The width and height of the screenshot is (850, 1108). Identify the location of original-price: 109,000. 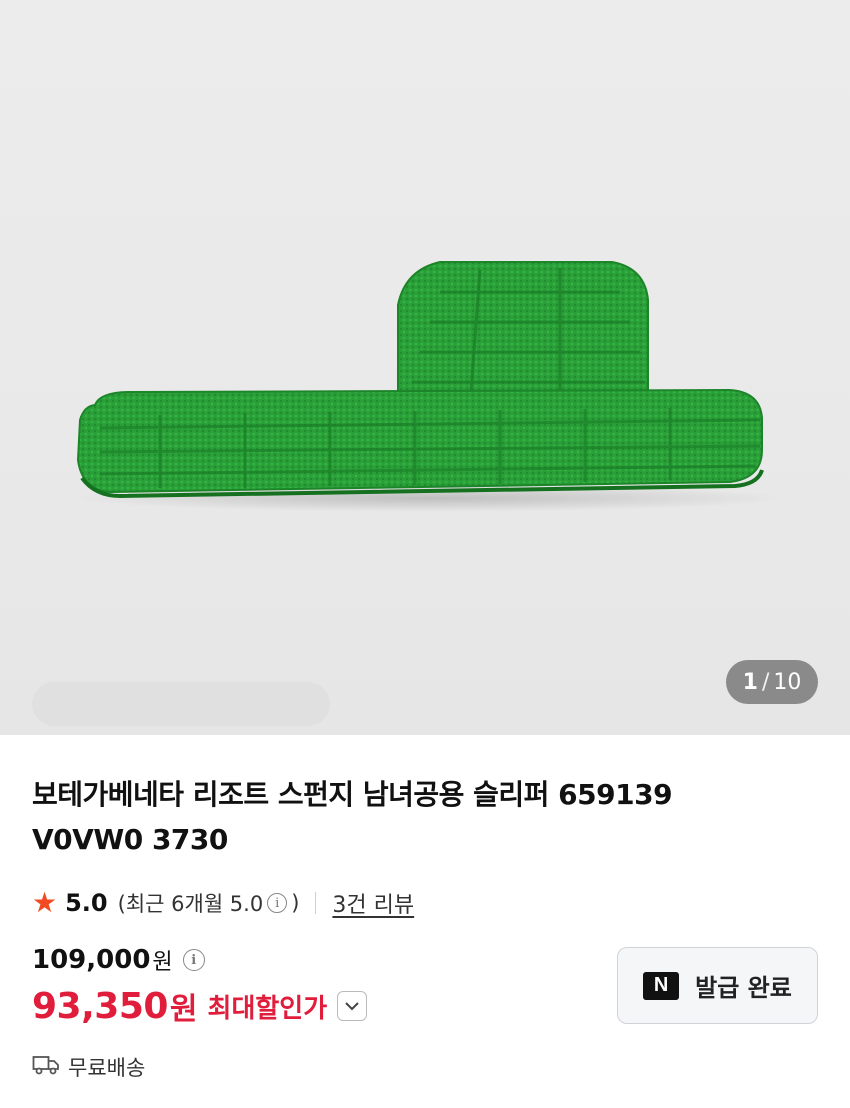
(91, 960).